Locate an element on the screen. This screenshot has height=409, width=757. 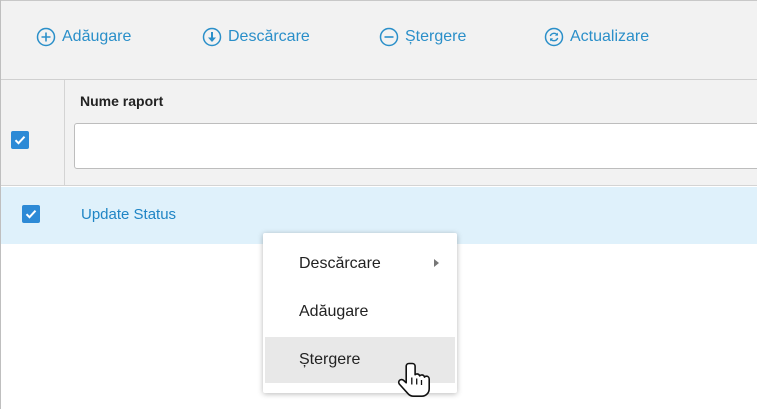
refresh-circle-icon is located at coordinates (554, 37).